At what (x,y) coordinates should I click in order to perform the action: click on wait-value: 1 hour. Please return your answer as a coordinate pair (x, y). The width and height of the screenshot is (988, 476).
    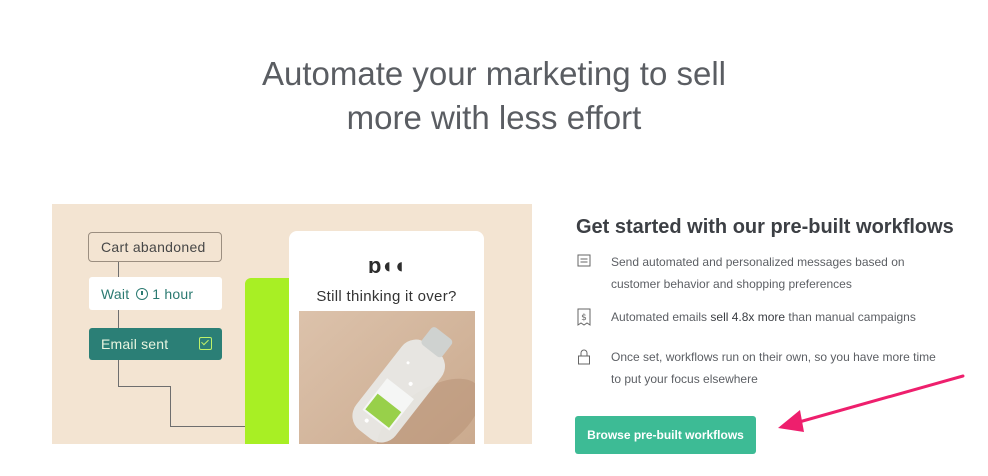
    Looking at the image, I should click on (173, 293).